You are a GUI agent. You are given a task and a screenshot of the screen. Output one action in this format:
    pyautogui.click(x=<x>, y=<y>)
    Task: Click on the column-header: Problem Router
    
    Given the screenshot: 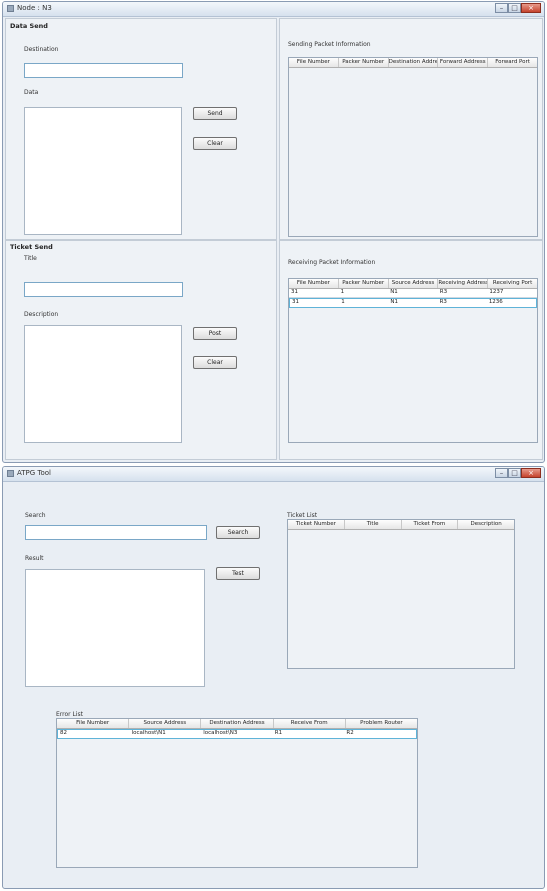 What is the action you would take?
    pyautogui.click(x=381, y=723)
    